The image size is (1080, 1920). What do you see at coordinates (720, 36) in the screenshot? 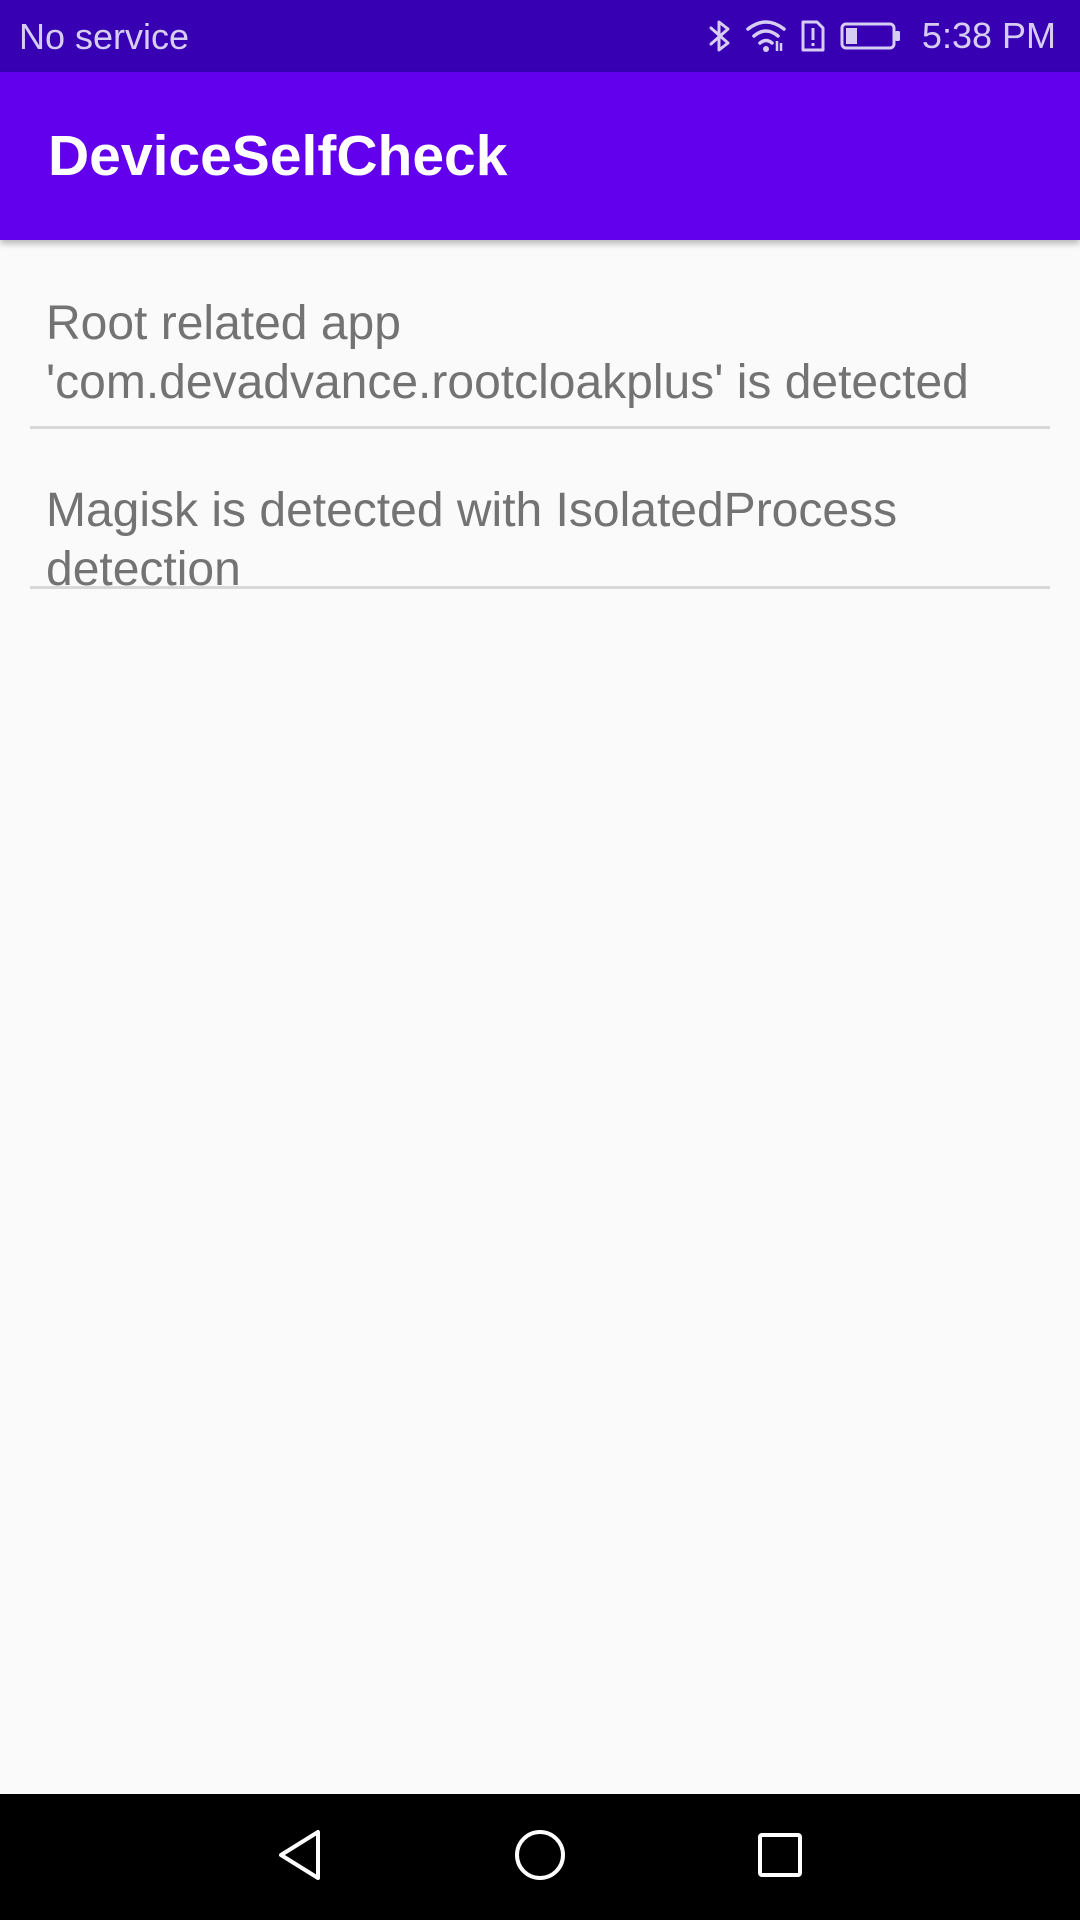
I see `bluetooth-icon` at bounding box center [720, 36].